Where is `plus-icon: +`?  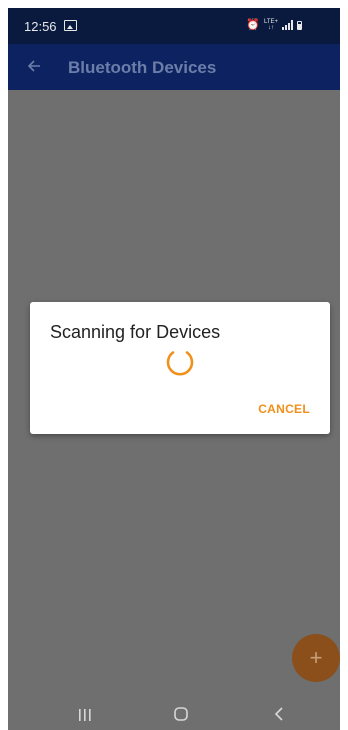
plus-icon: + is located at coordinates (316, 657).